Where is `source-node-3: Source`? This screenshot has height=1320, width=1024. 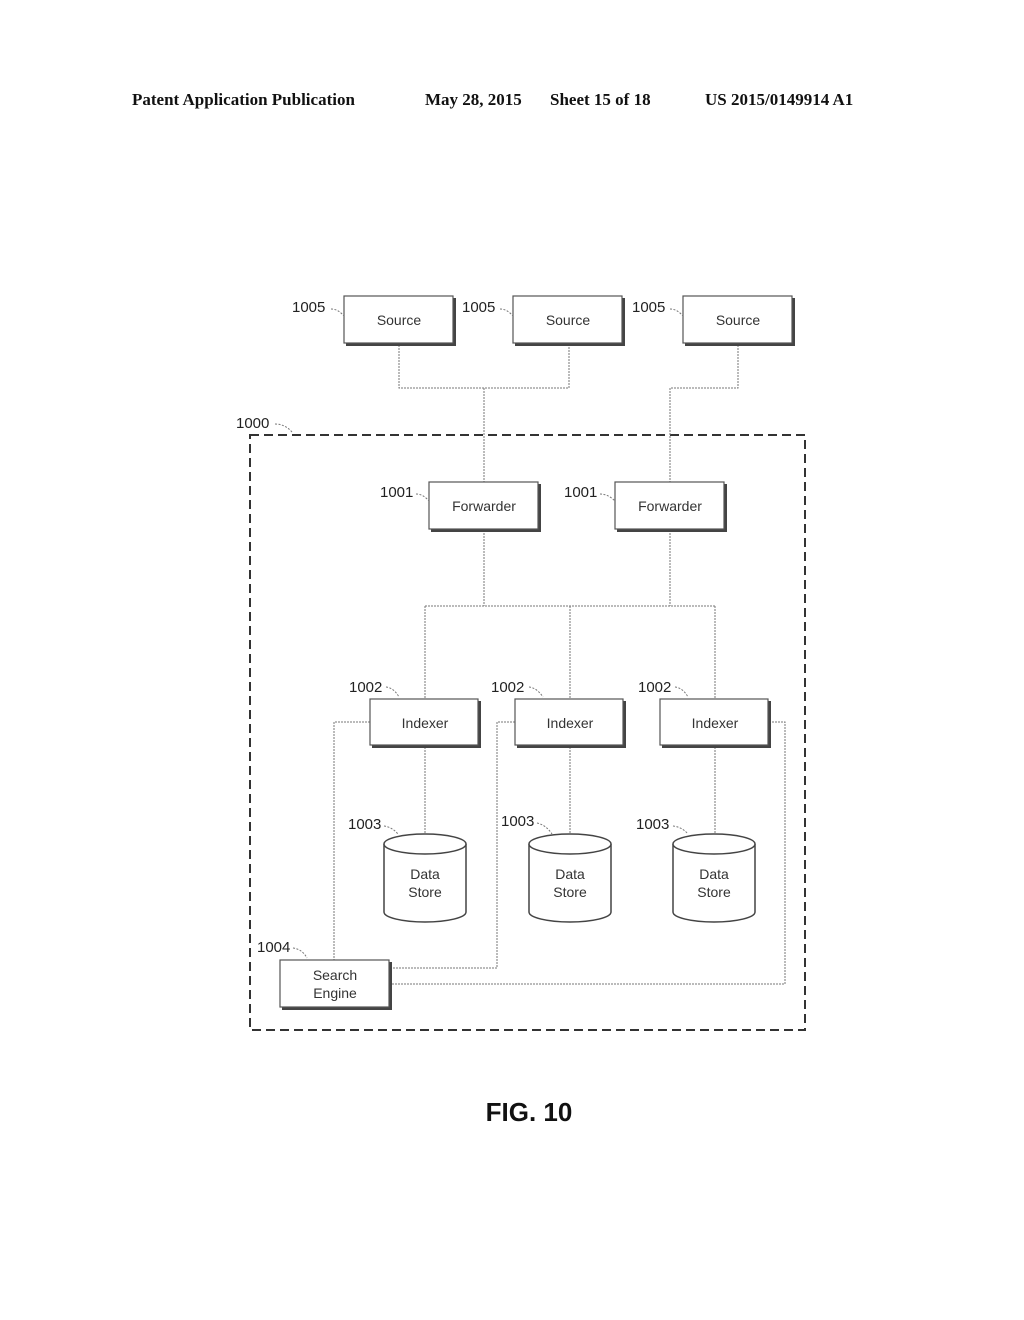 source-node-3: Source is located at coordinates (738, 320).